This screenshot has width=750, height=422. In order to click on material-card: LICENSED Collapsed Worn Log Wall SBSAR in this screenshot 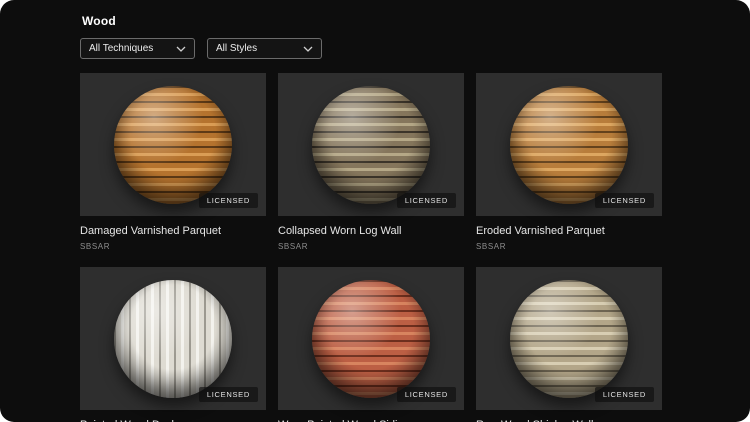, I will do `click(371, 162)`.